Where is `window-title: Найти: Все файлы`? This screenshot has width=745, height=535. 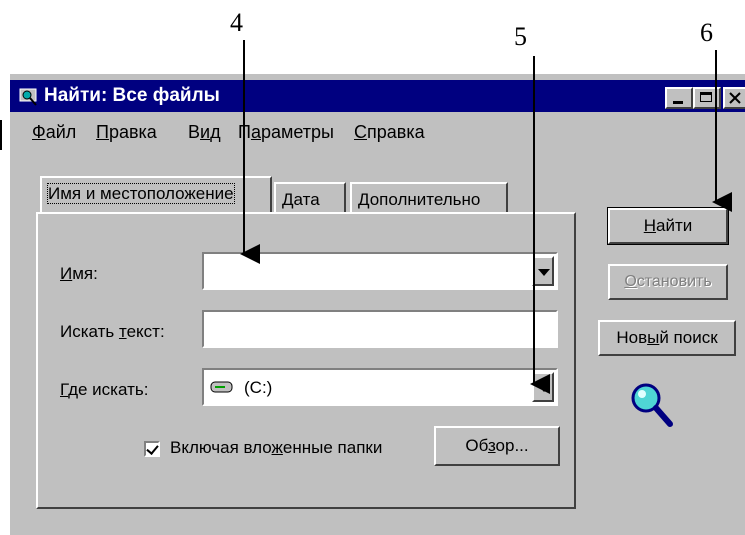 window-title: Найти: Все файлы is located at coordinates (132, 95).